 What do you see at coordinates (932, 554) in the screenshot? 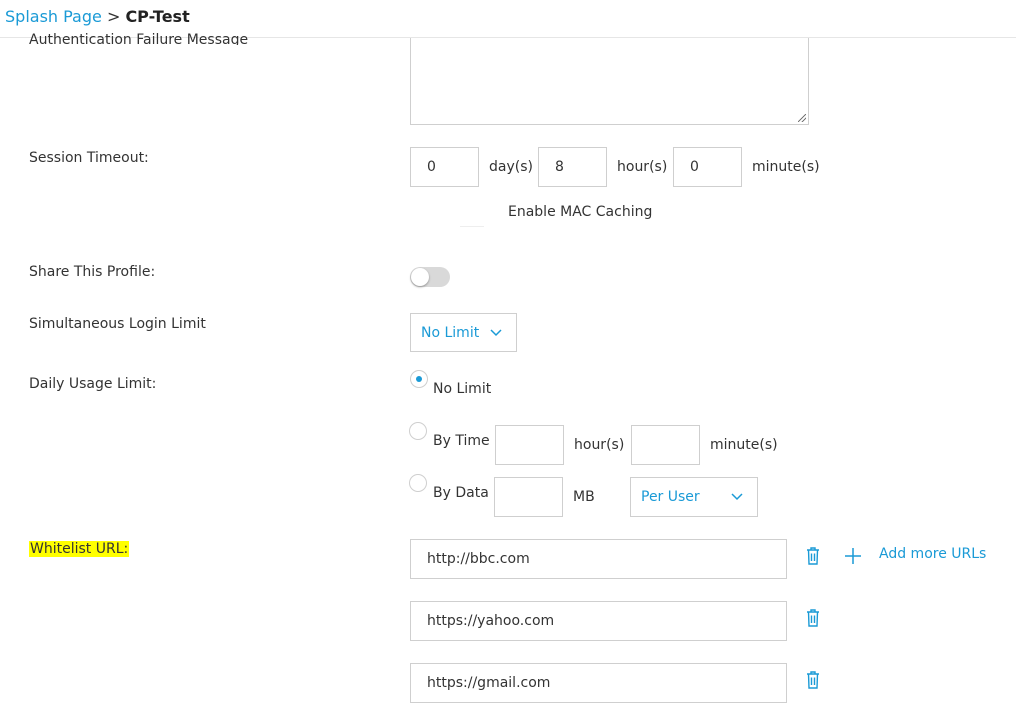
I see `add-more-urls-link: Add more URLs` at bounding box center [932, 554].